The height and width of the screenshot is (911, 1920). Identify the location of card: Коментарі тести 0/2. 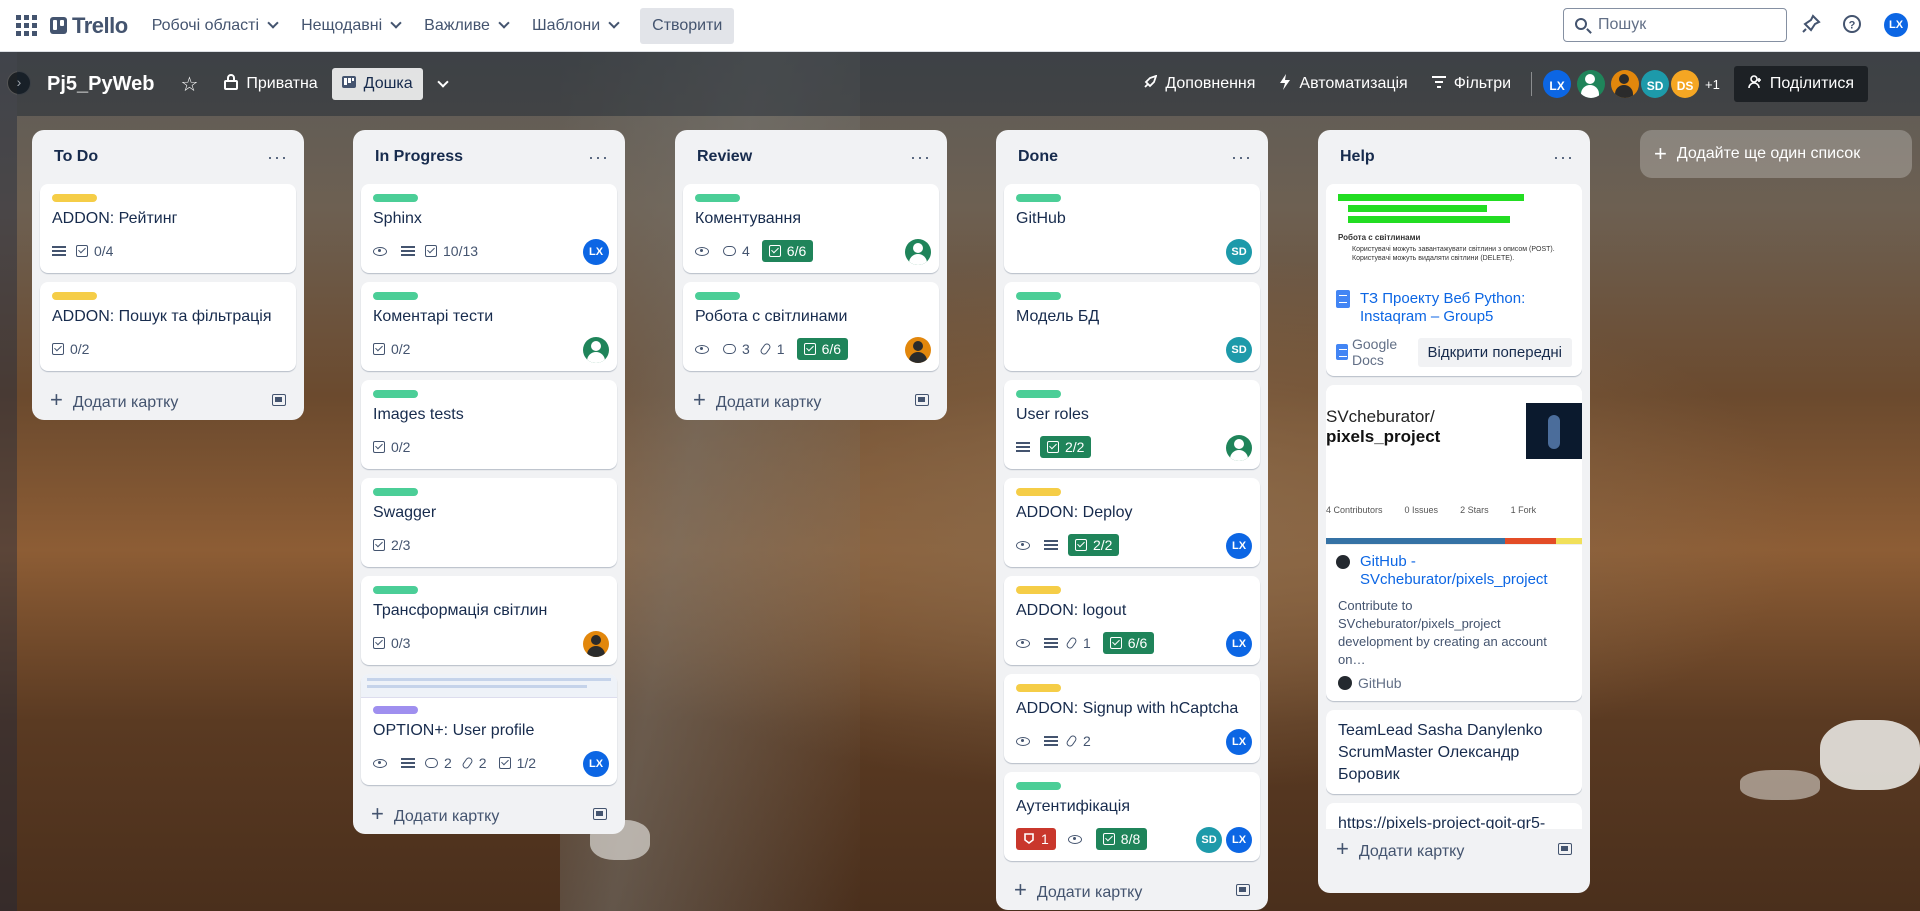
(489, 326).